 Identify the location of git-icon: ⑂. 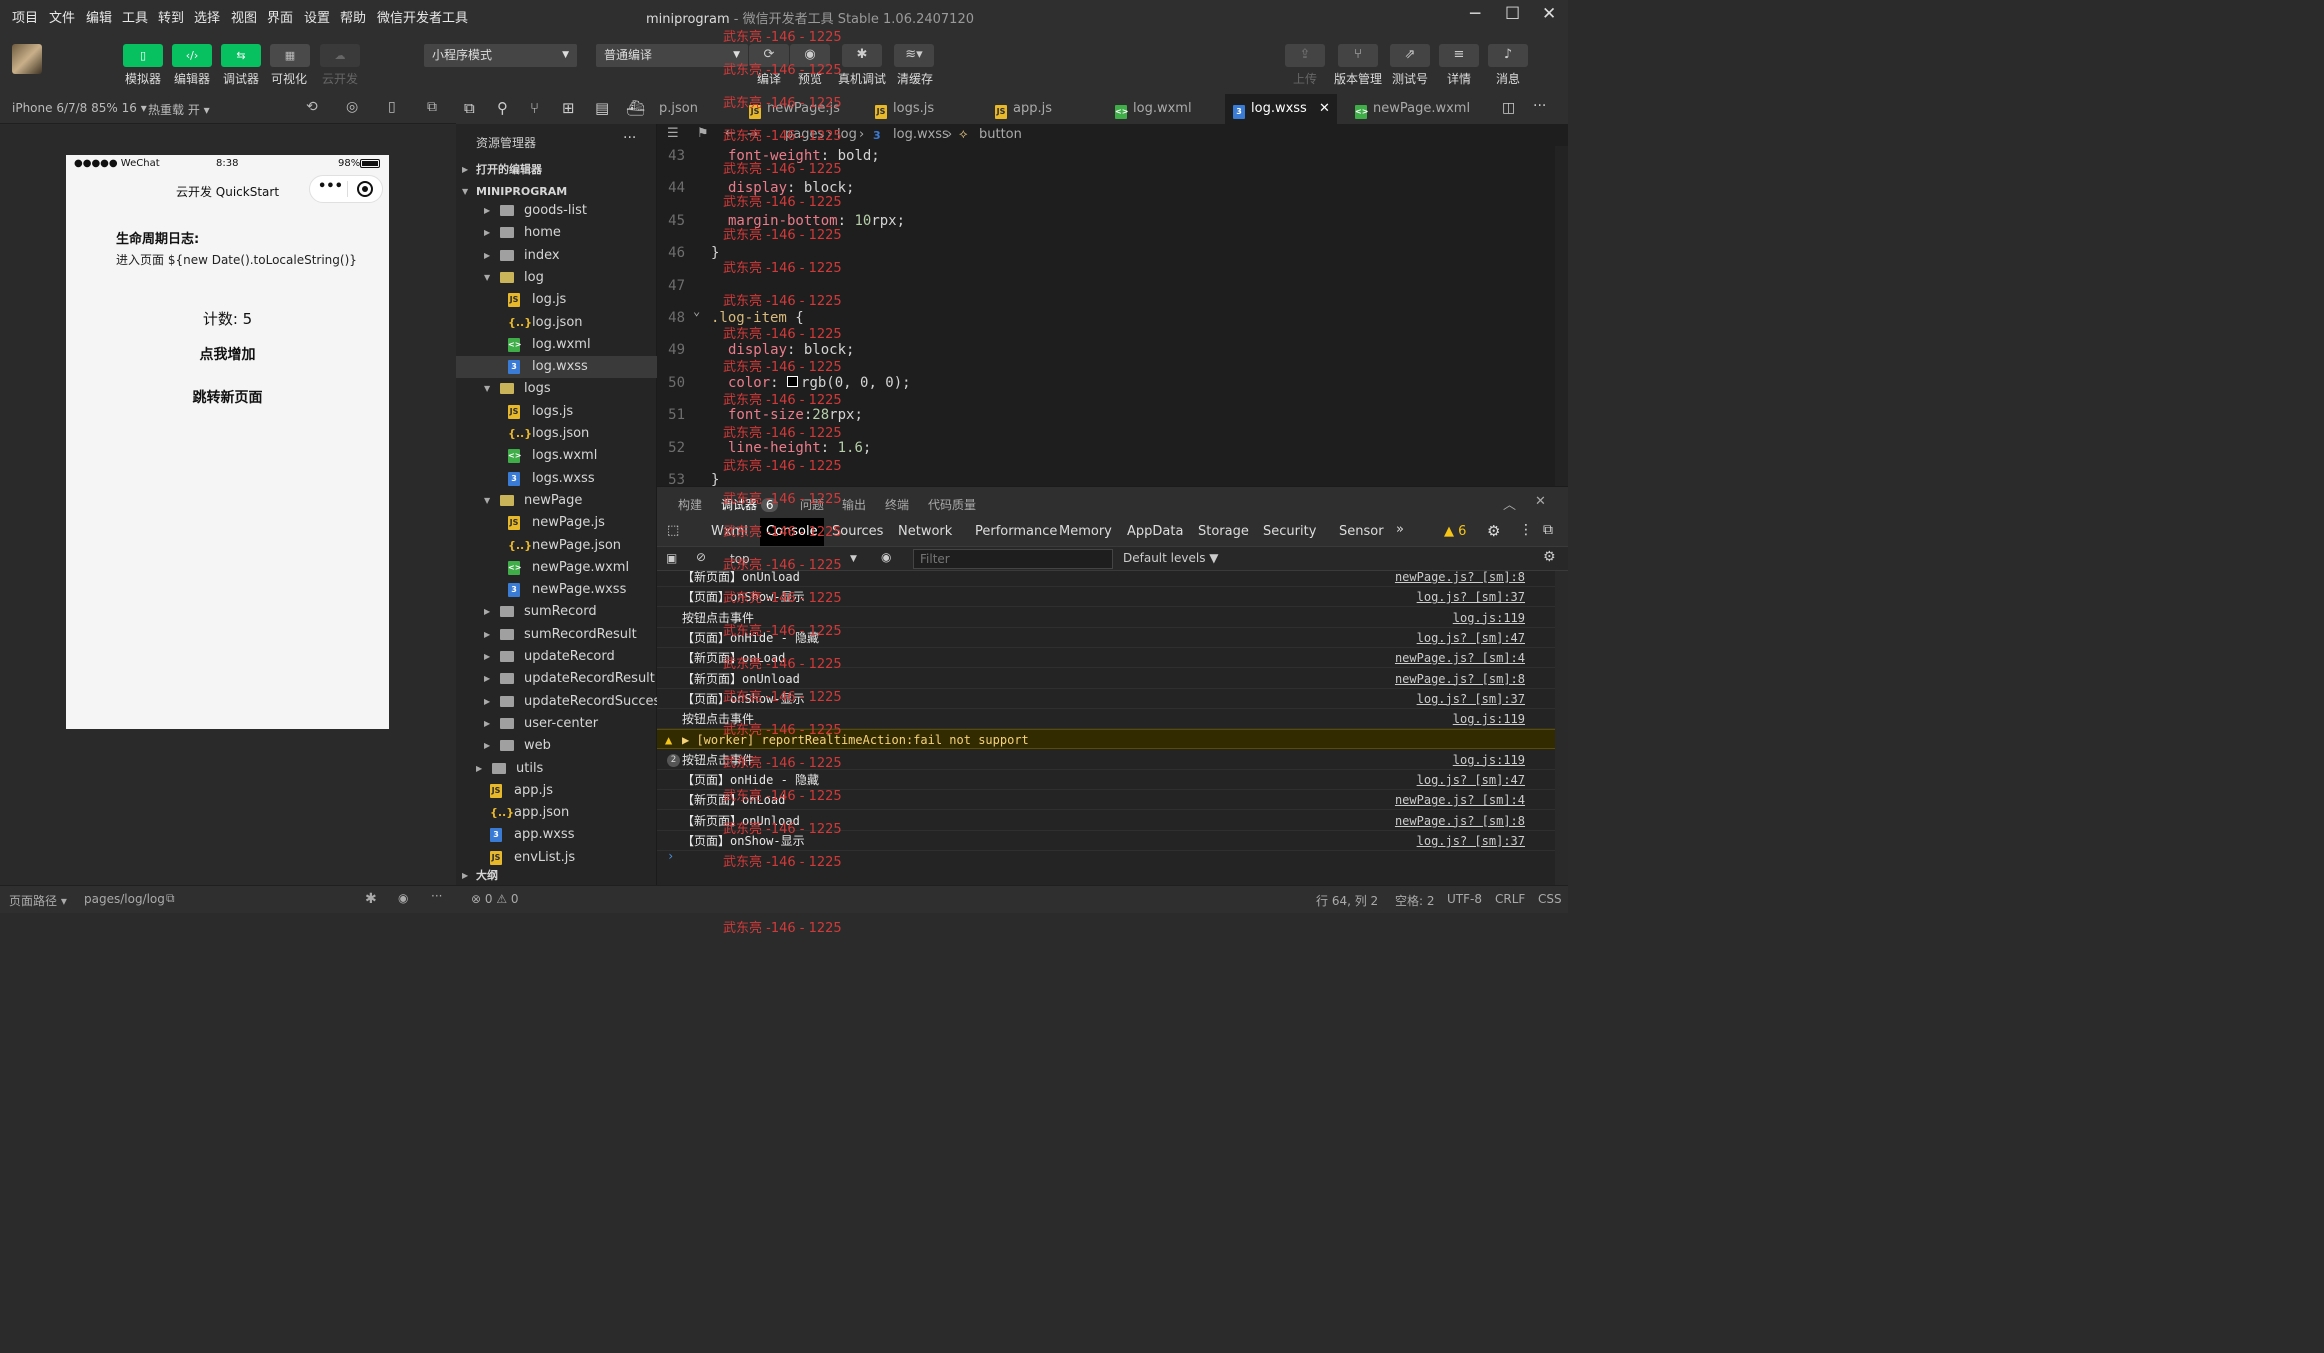
(534, 108).